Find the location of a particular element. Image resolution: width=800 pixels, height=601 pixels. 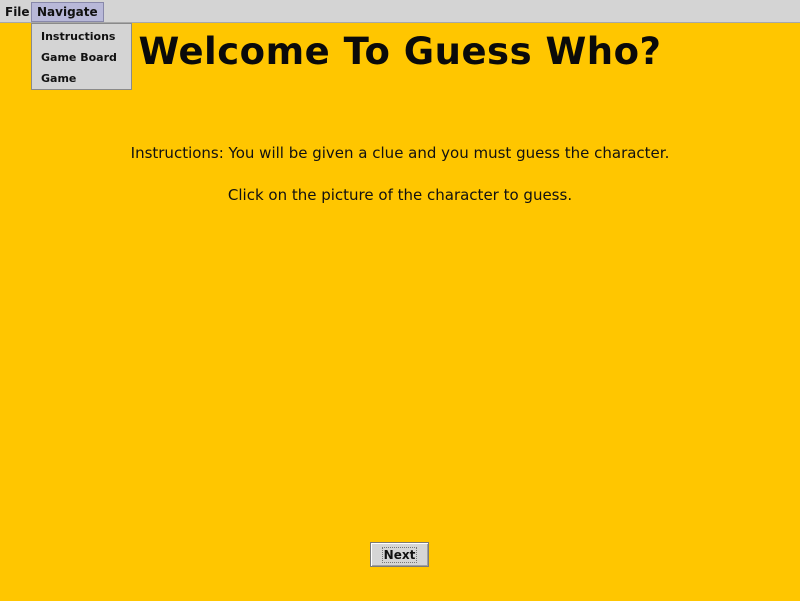

menu-bar: File Navigate is located at coordinates (400, 11).